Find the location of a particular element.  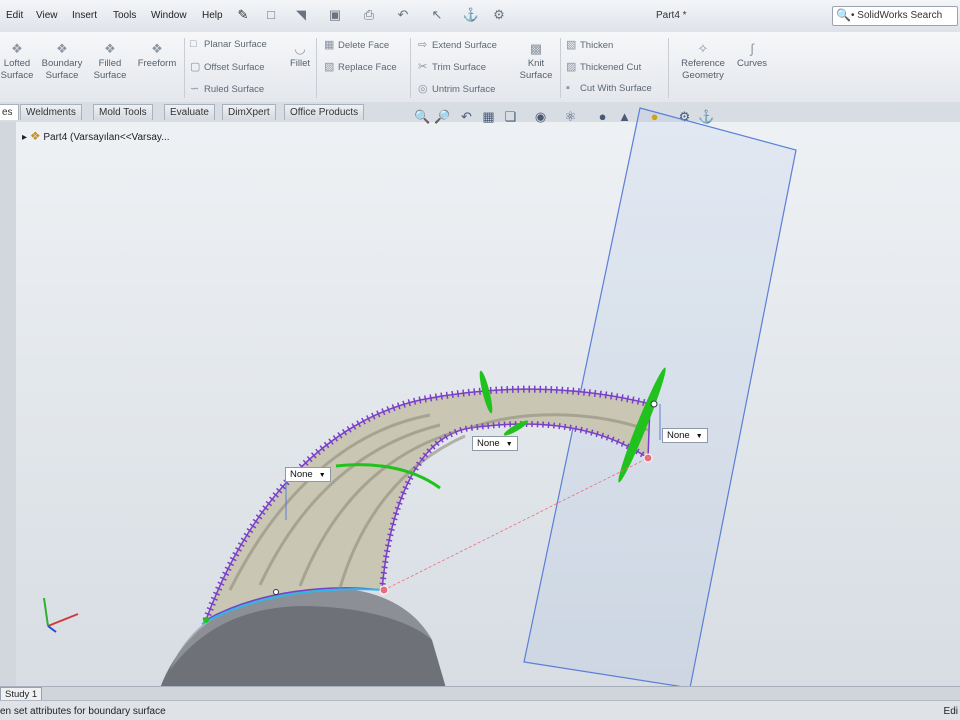

edit-appearance-icon: ● is located at coordinates (602, 116).